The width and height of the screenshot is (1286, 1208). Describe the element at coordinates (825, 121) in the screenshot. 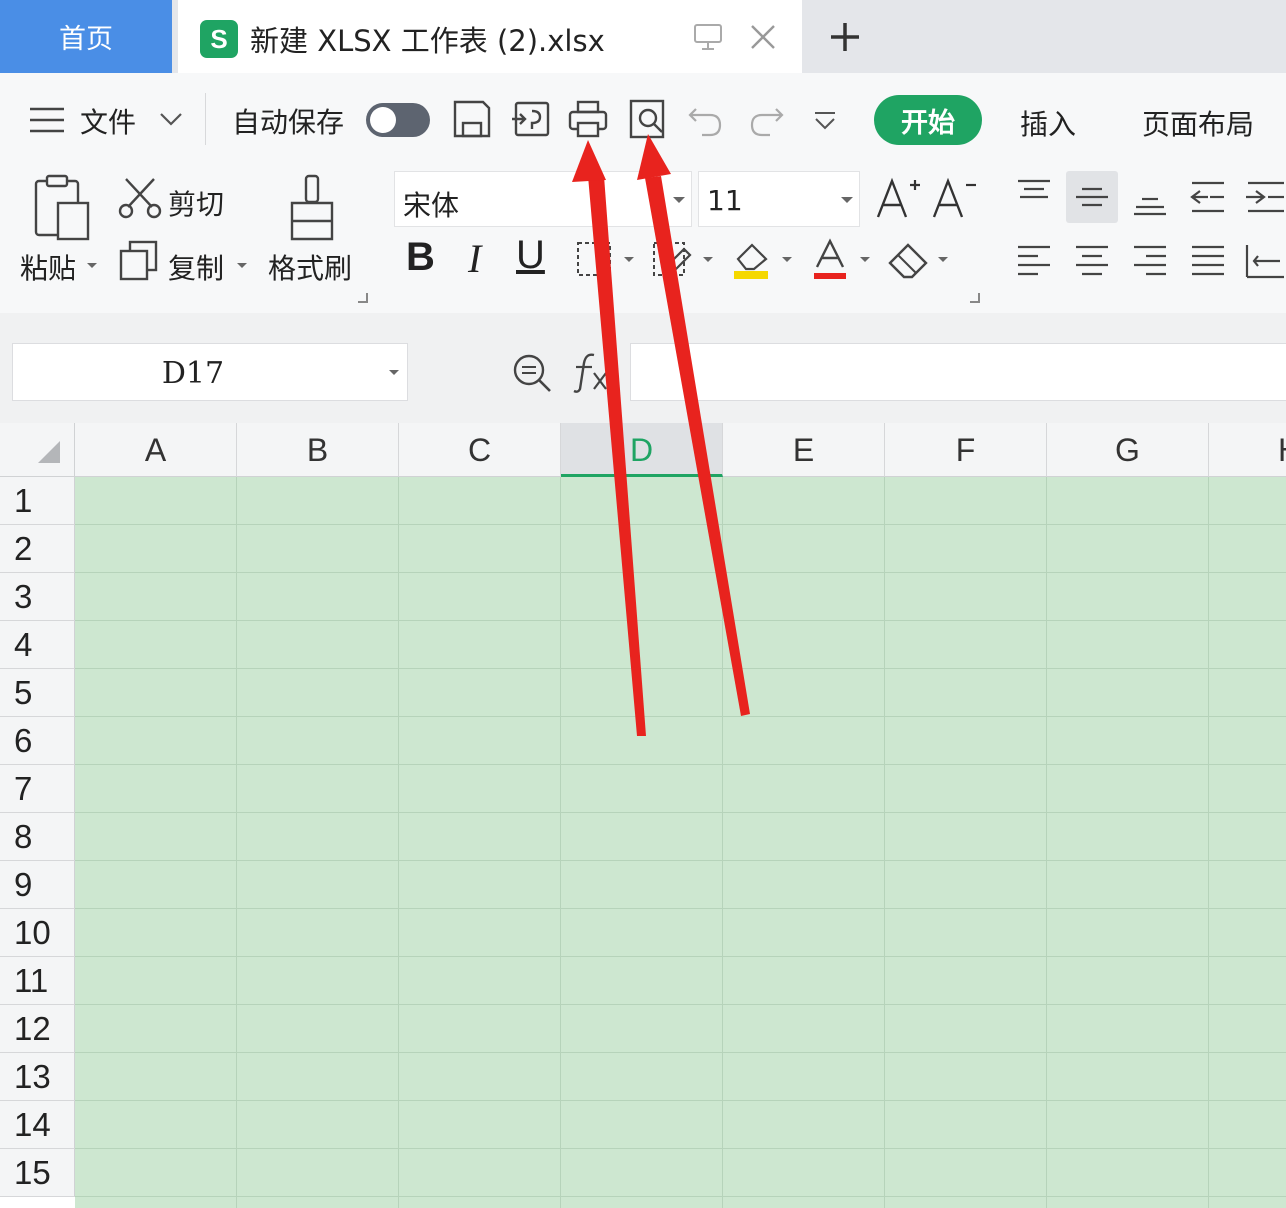

I see `customize-toolbar-icon` at that location.